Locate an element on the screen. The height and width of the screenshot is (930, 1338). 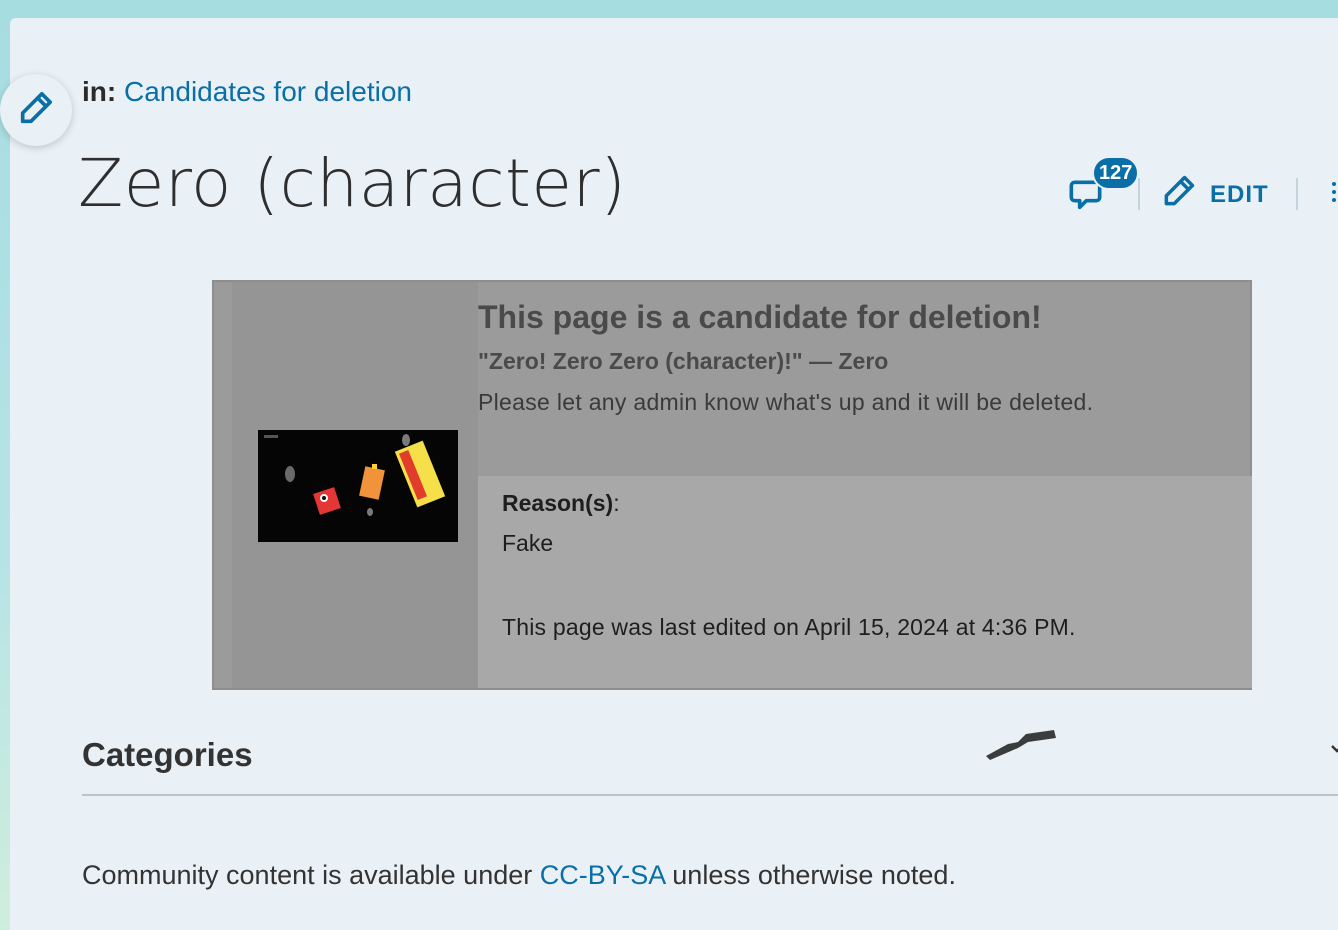
page-title: Zero (character) is located at coordinates (352, 183).